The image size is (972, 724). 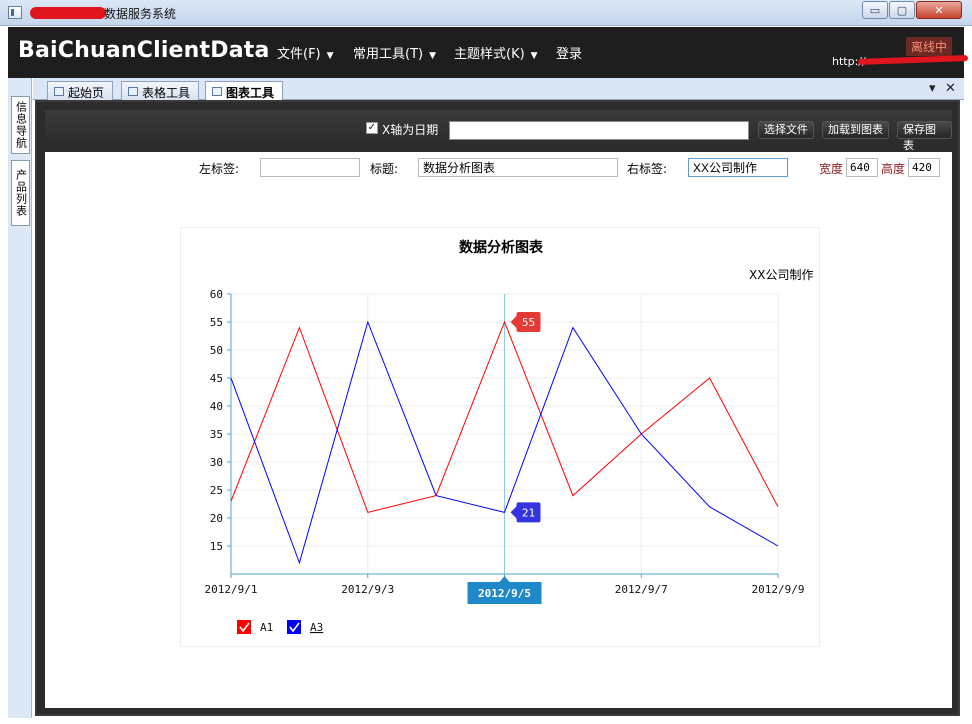 I want to click on title-caption: 标题:, so click(x=384, y=169).